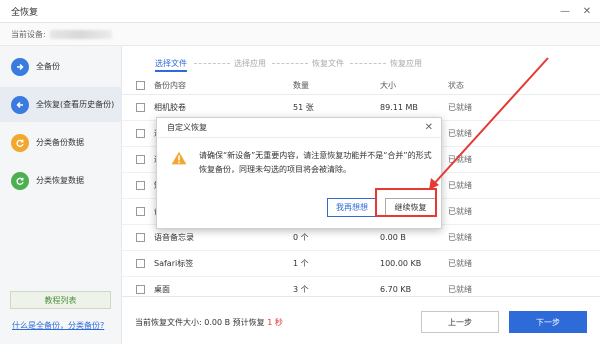  Describe the element at coordinates (406, 63) in the screenshot. I see `step-restore-apps: 恢复应用` at that location.